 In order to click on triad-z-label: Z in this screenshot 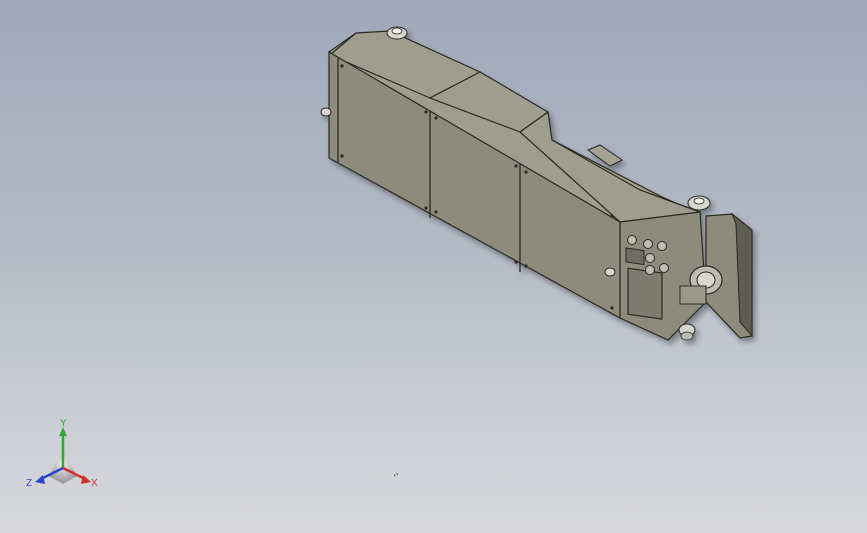, I will do `click(29, 483)`.